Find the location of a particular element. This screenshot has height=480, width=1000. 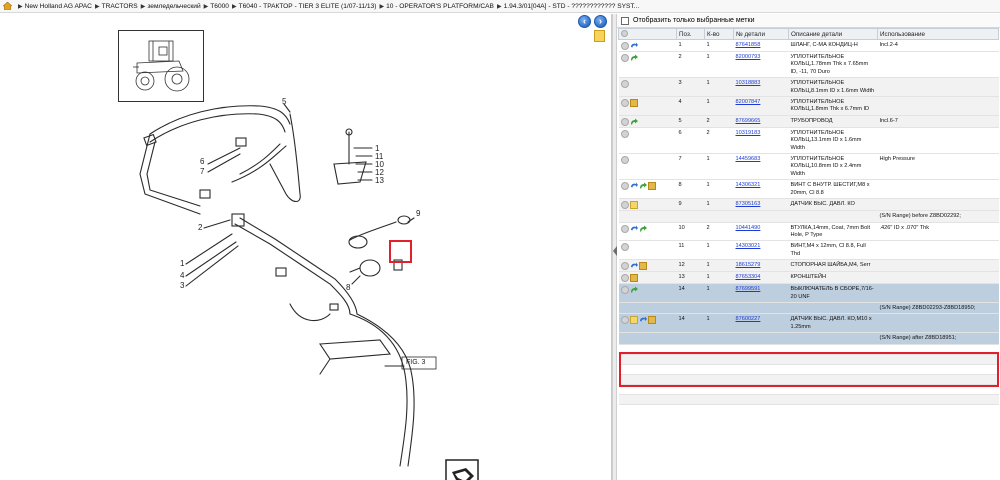

position-cell: 10 is located at coordinates (690, 232).